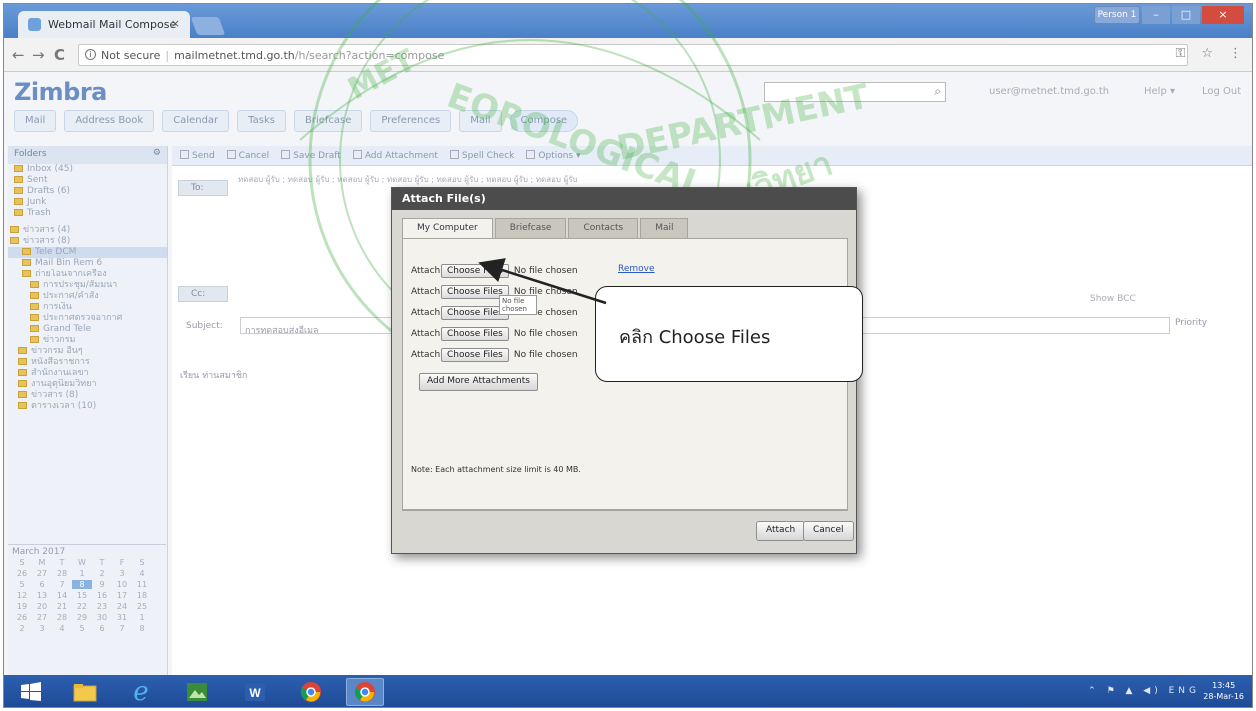 The width and height of the screenshot is (1256, 711). Describe the element at coordinates (311, 692) in the screenshot. I see `chrome-app-icon` at that location.